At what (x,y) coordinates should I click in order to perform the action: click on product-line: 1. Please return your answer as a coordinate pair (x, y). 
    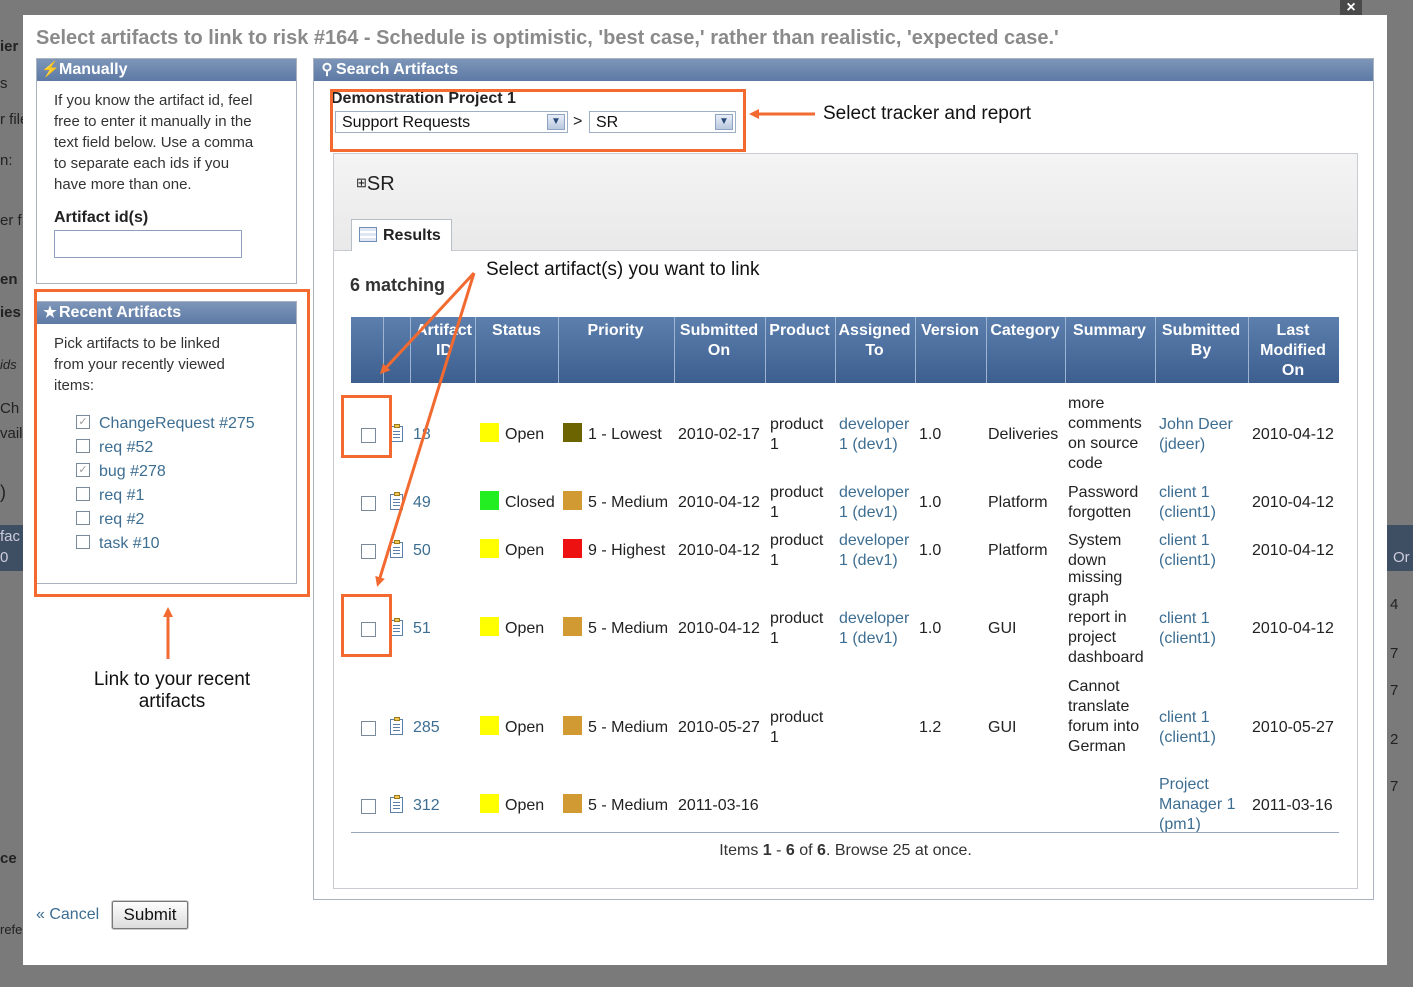
    Looking at the image, I should click on (774, 560).